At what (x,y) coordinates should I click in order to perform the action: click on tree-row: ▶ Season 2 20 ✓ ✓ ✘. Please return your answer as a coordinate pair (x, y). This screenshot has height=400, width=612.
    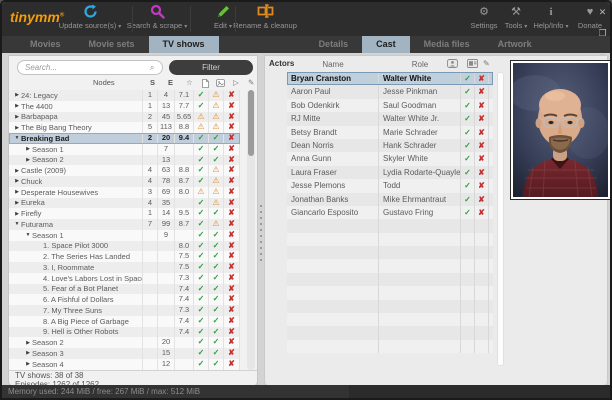
    Looking at the image, I should click on (124, 342).